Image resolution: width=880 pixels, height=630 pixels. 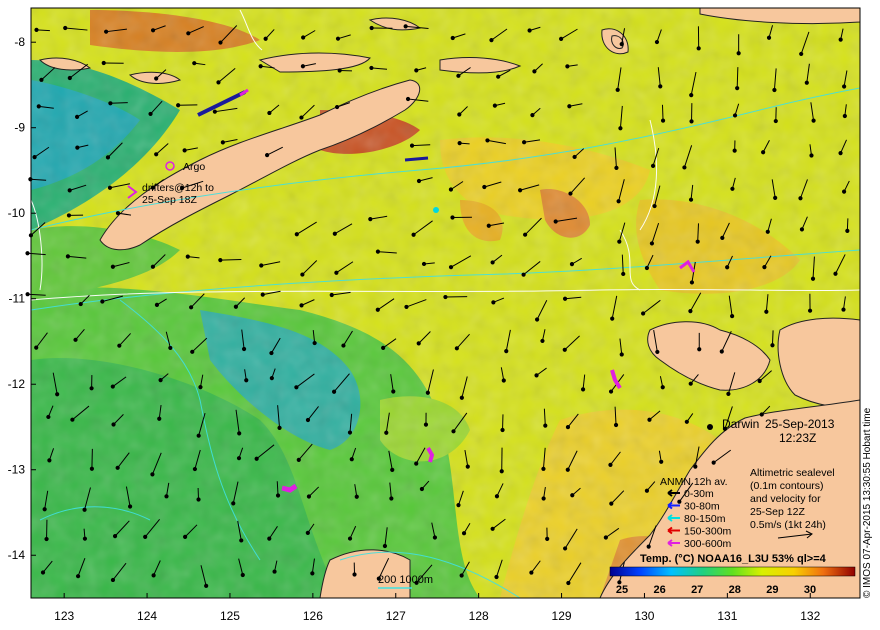 What do you see at coordinates (867, 502) in the screenshot?
I see `imos-credit: © IMOS 07-Apr-2015 13:30:55 Hobart time` at bounding box center [867, 502].